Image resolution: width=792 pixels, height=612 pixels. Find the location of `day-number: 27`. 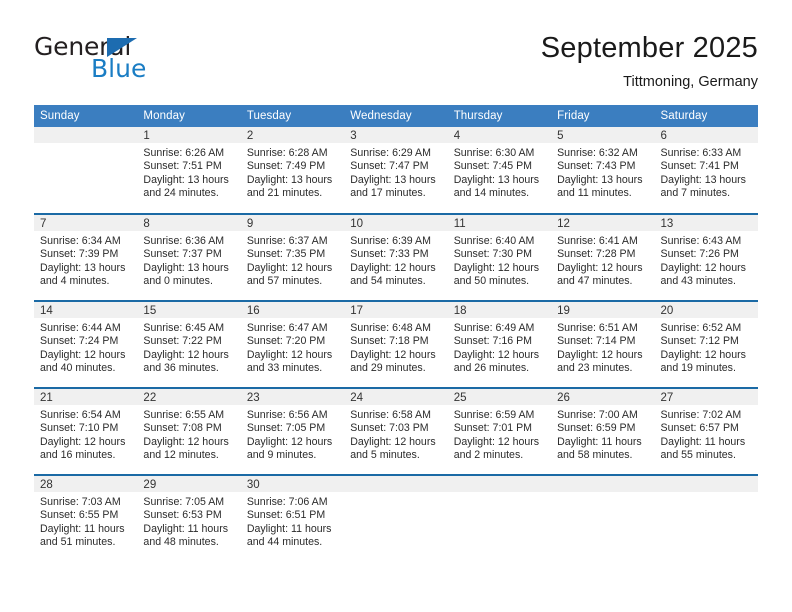

day-number: 27 is located at coordinates (706, 397).